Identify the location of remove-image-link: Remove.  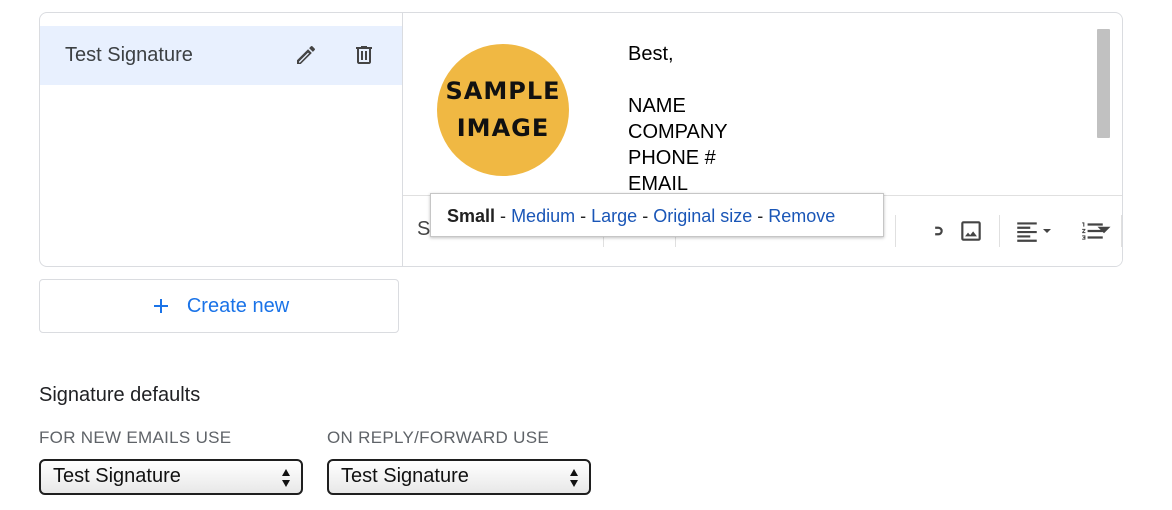
(801, 216).